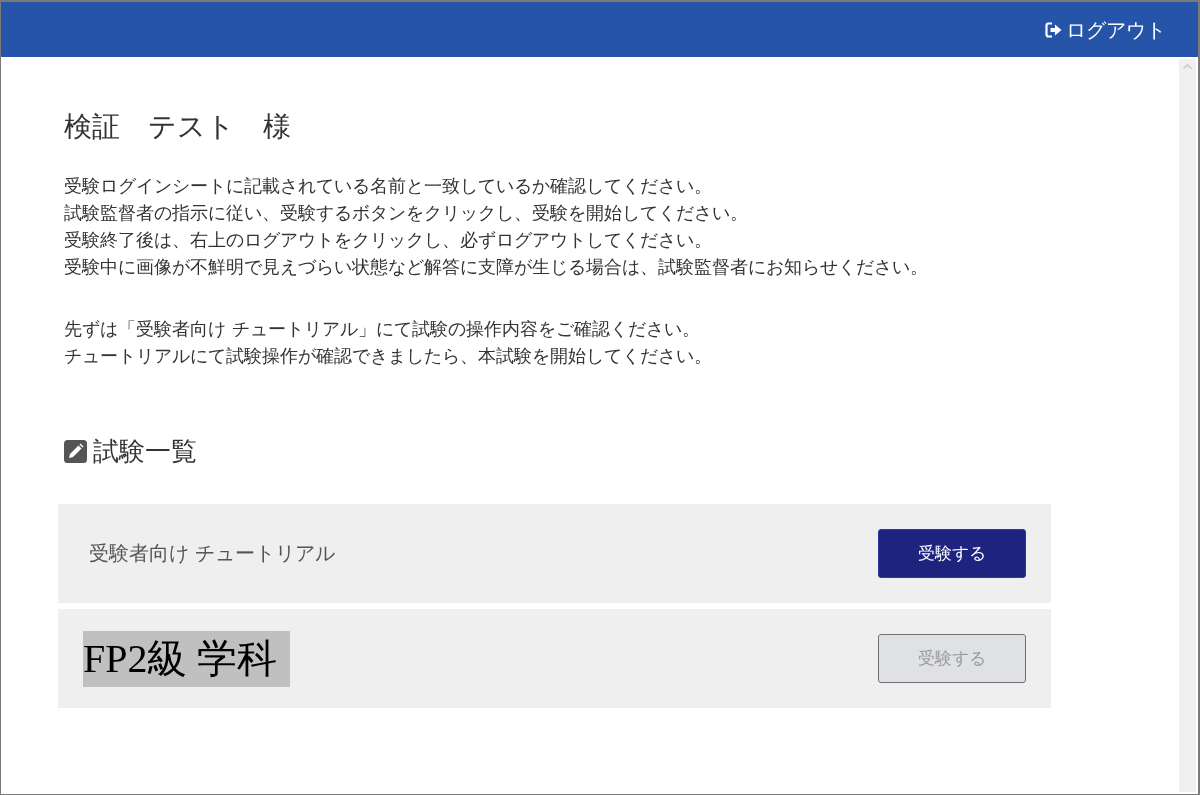 Image resolution: width=1200 pixels, height=795 pixels. Describe the element at coordinates (1187, 425) in the screenshot. I see `scrollbar` at that location.